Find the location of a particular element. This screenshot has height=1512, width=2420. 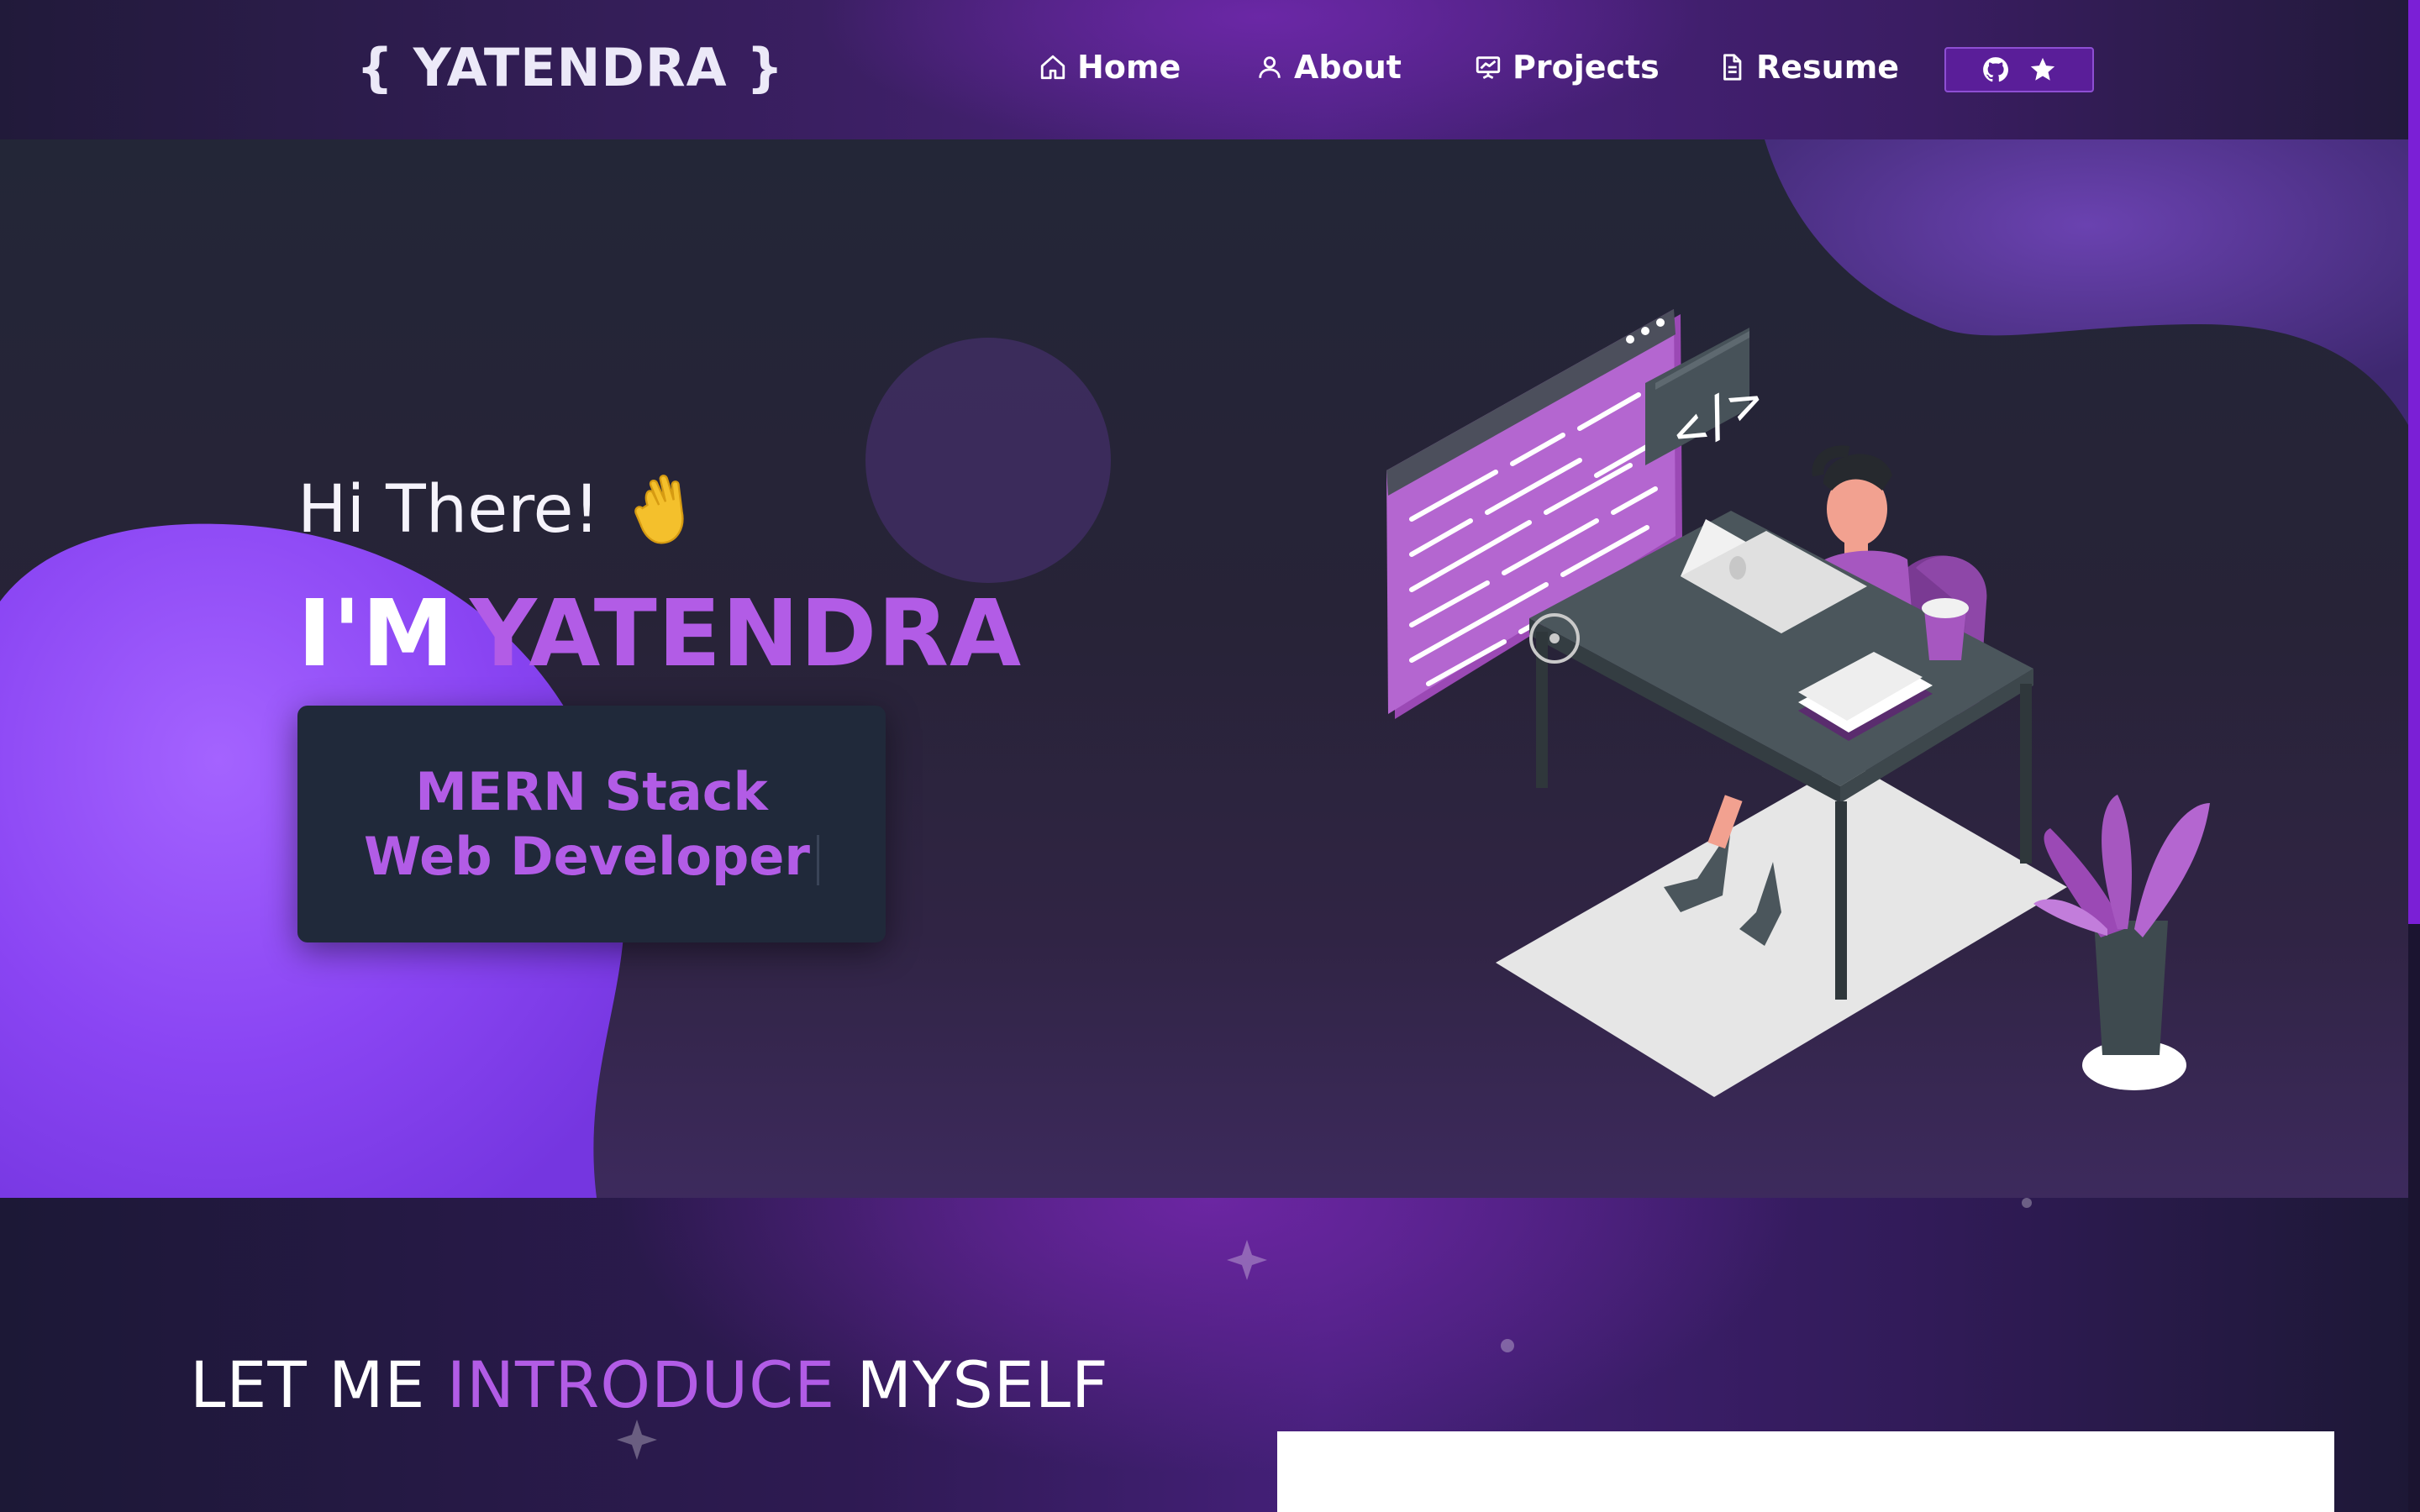

role-text: MERN Stack Web Developer is located at coordinates (587, 824).